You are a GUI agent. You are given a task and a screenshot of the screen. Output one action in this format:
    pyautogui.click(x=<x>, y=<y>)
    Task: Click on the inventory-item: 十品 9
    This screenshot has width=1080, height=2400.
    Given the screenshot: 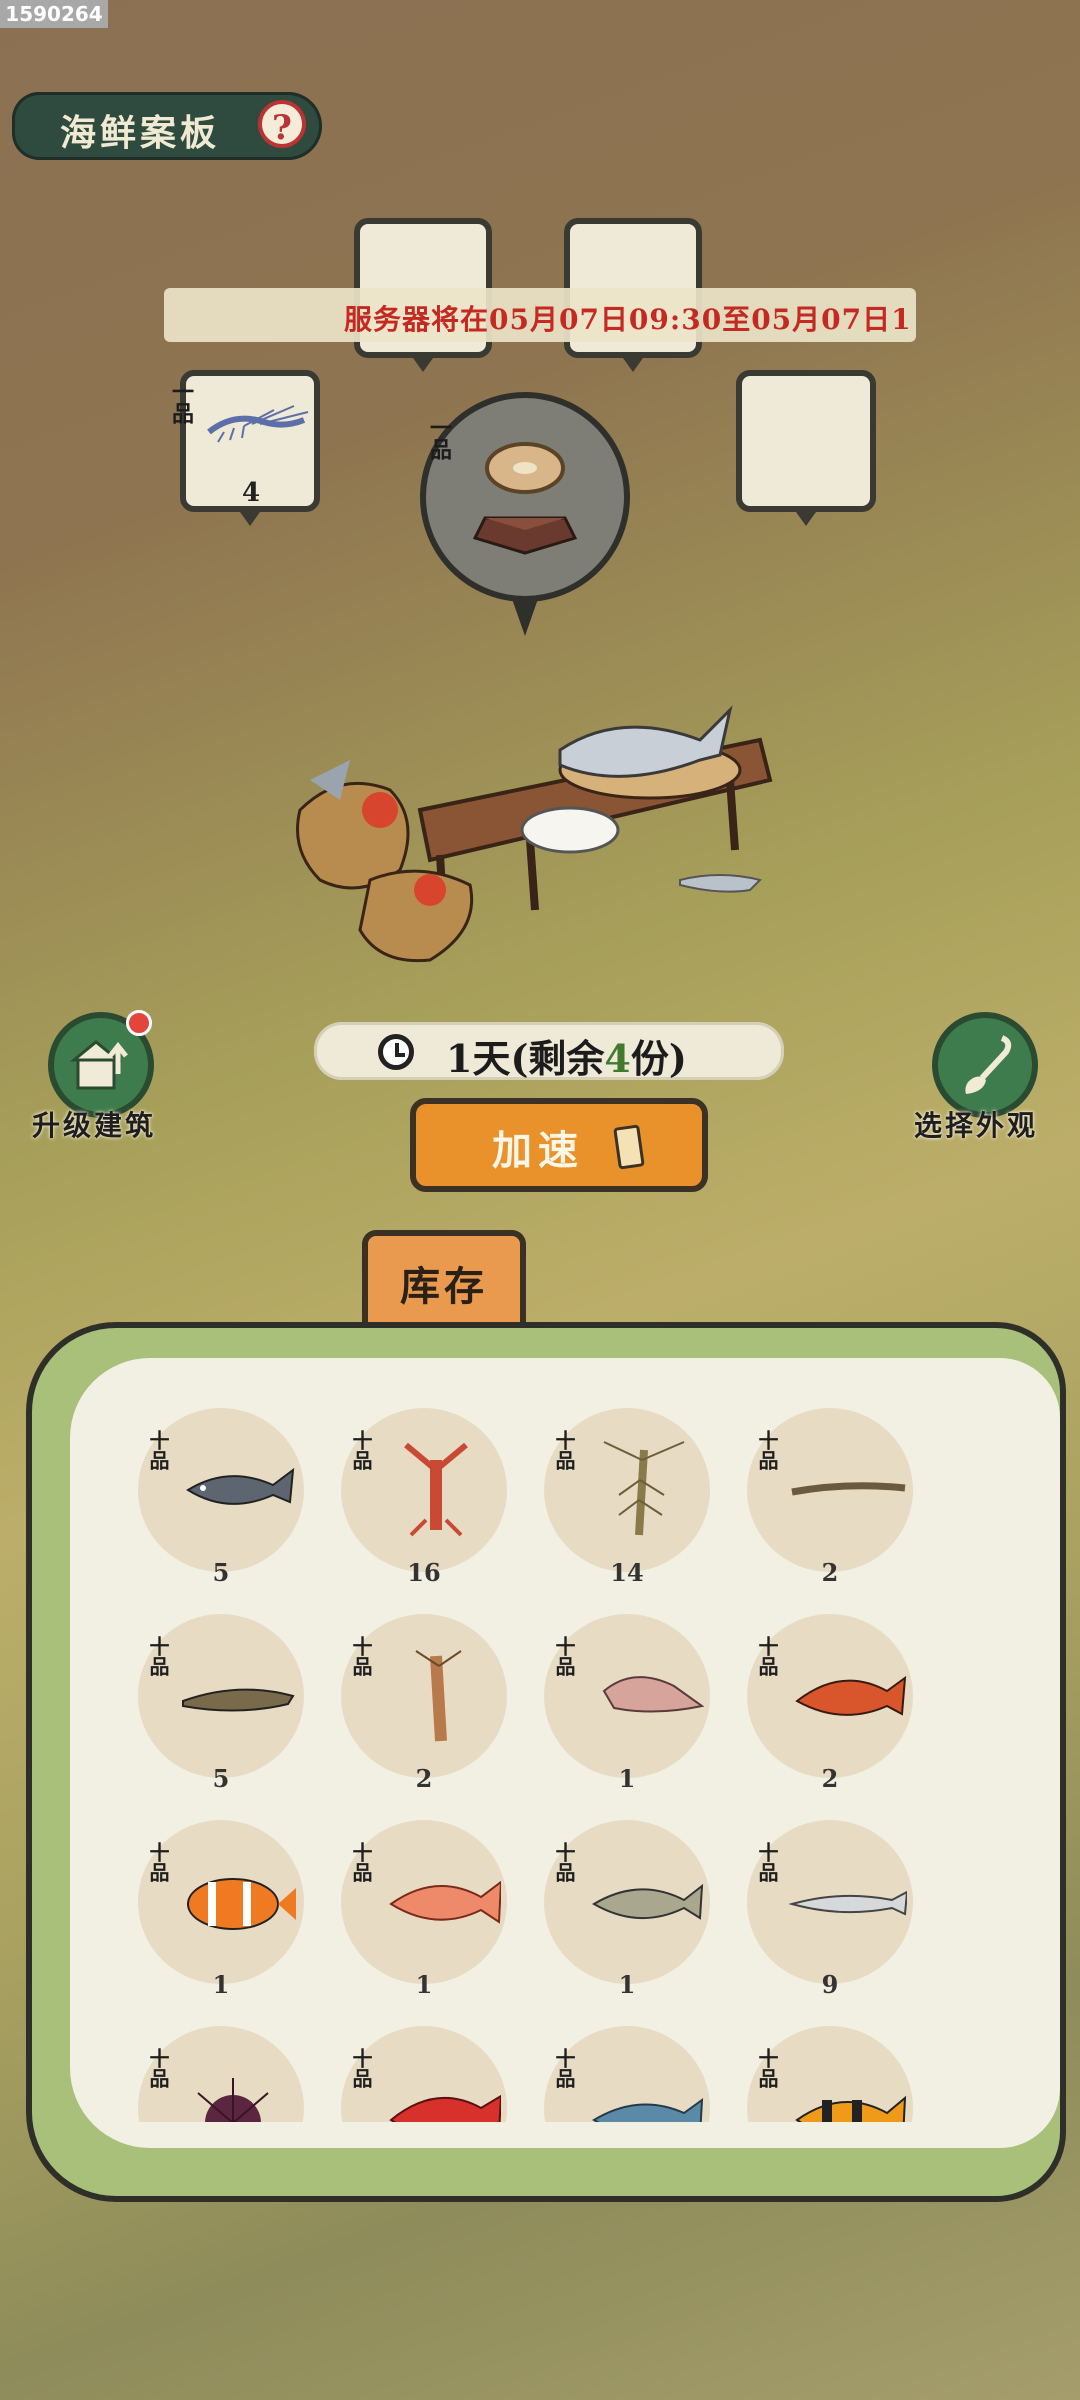 What is the action you would take?
    pyautogui.click(x=809, y=1912)
    